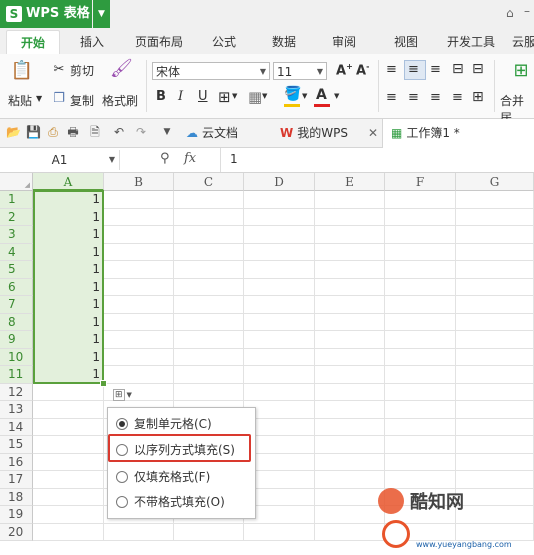  I want to click on row-header: 6, so click(16, 287).